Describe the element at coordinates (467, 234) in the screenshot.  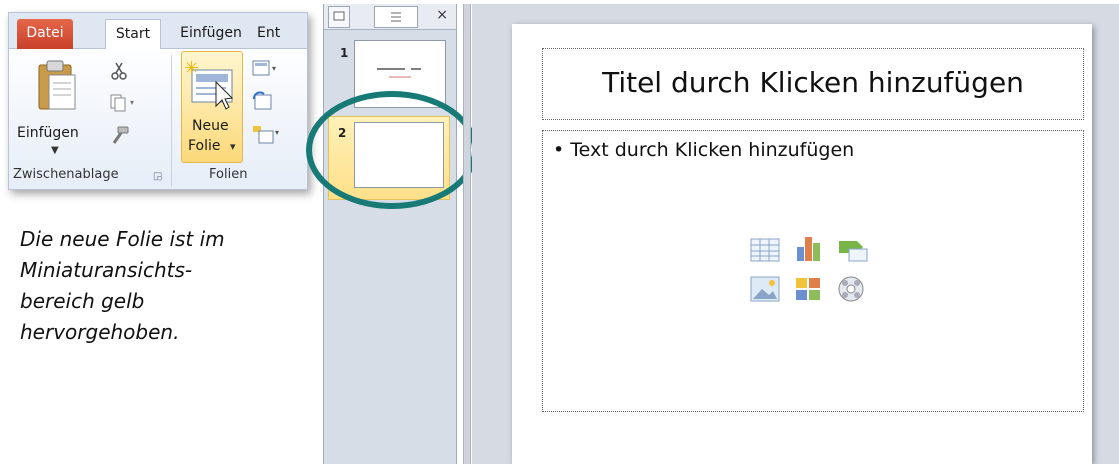
I see `pane-splitter` at that location.